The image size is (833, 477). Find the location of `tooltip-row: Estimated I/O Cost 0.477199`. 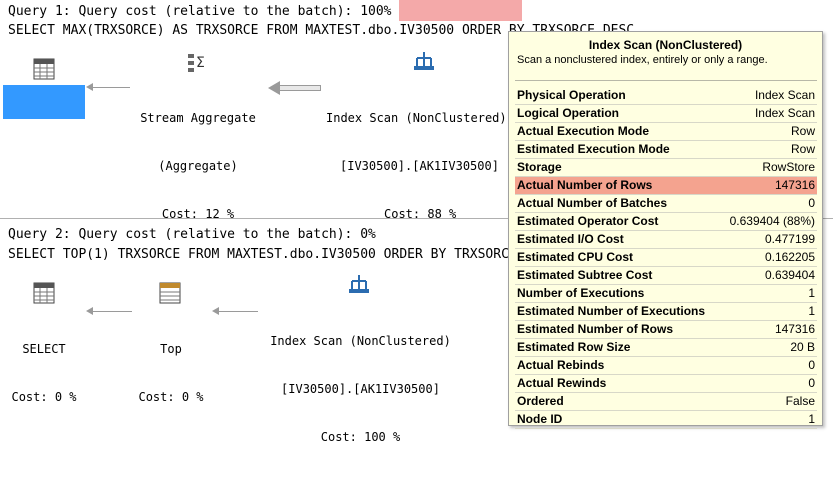

tooltip-row: Estimated I/O Cost 0.477199 is located at coordinates (666, 240).